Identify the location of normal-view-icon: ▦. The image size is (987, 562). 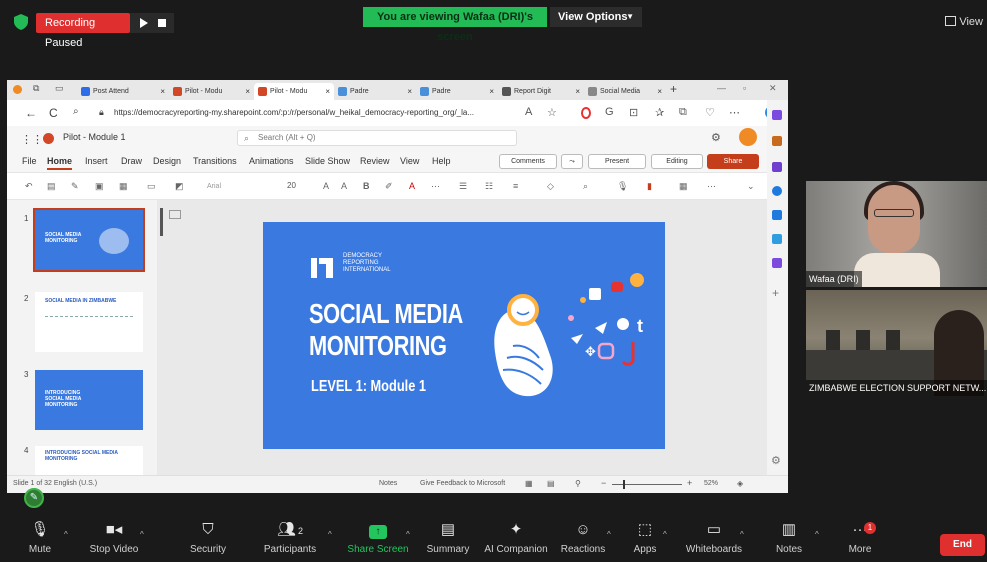
(529, 483).